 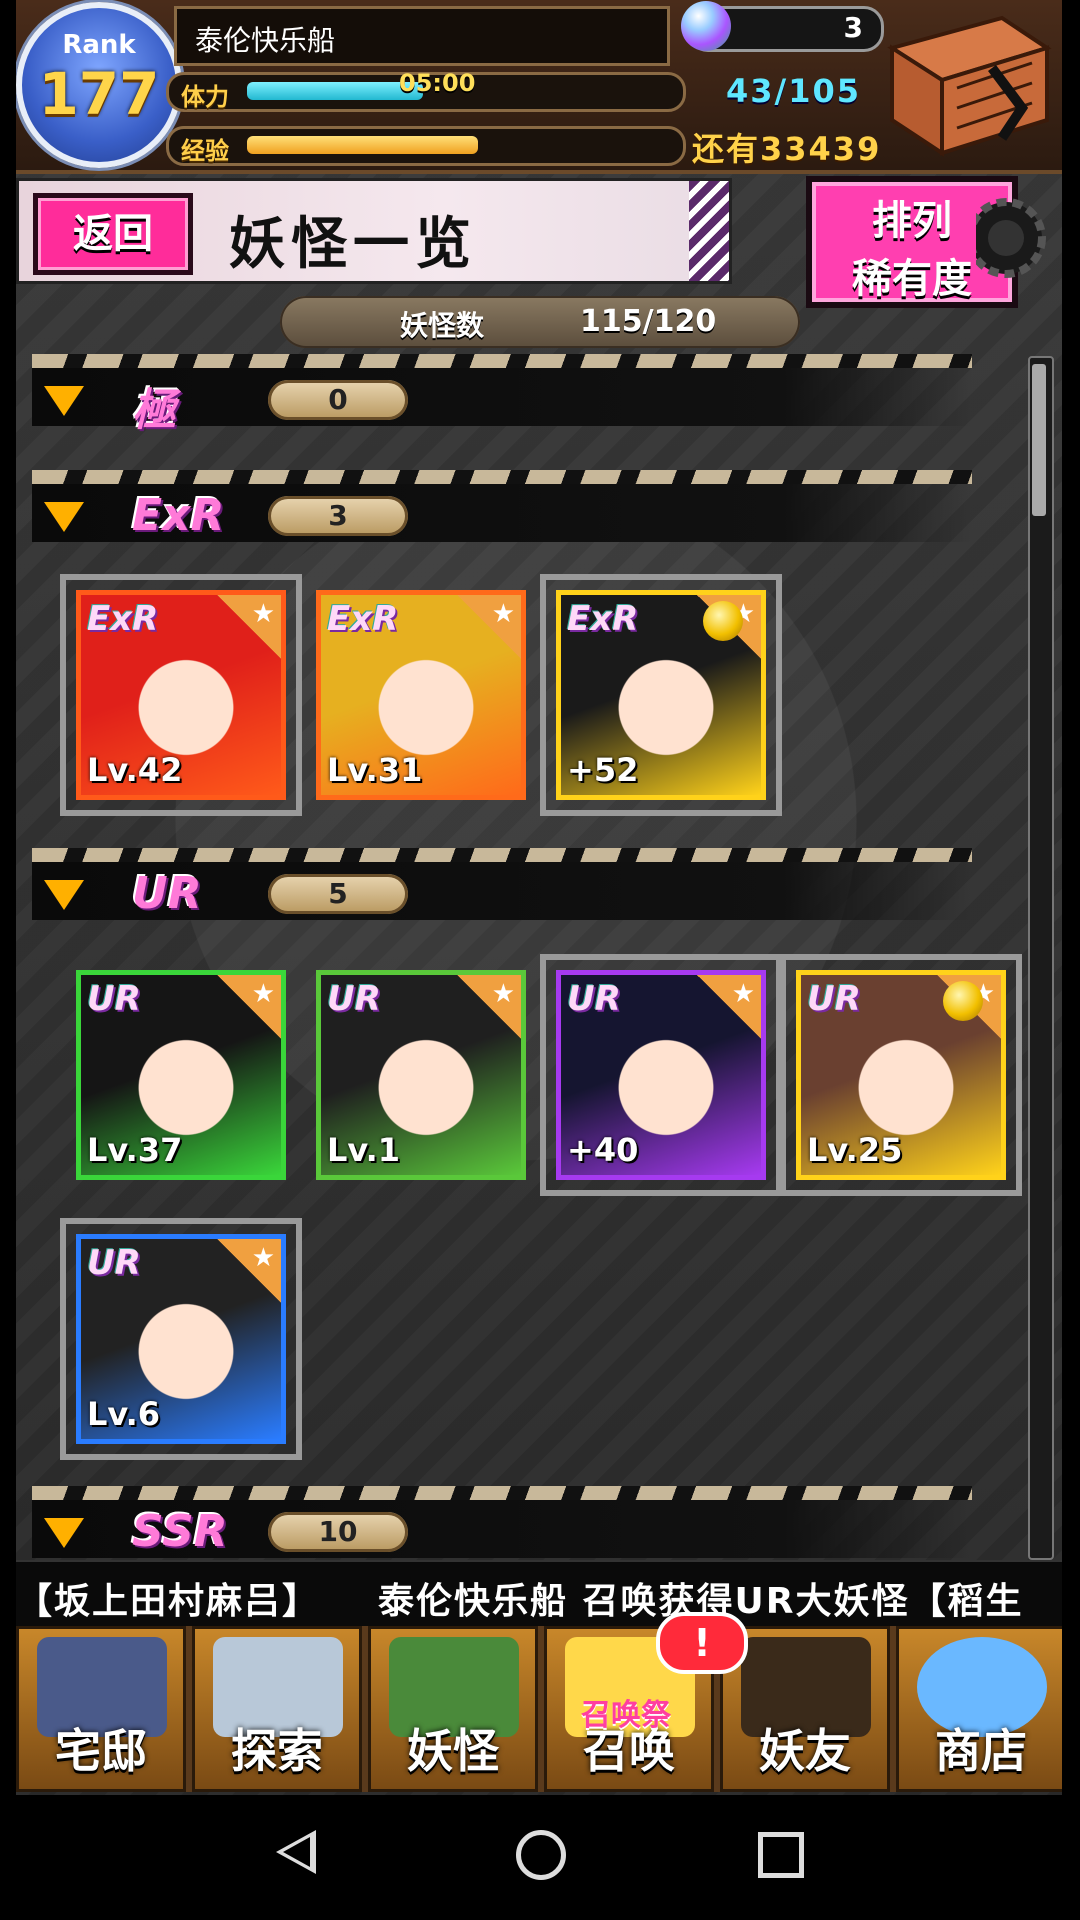 I want to click on rarity-label: UR, so click(x=167, y=893).